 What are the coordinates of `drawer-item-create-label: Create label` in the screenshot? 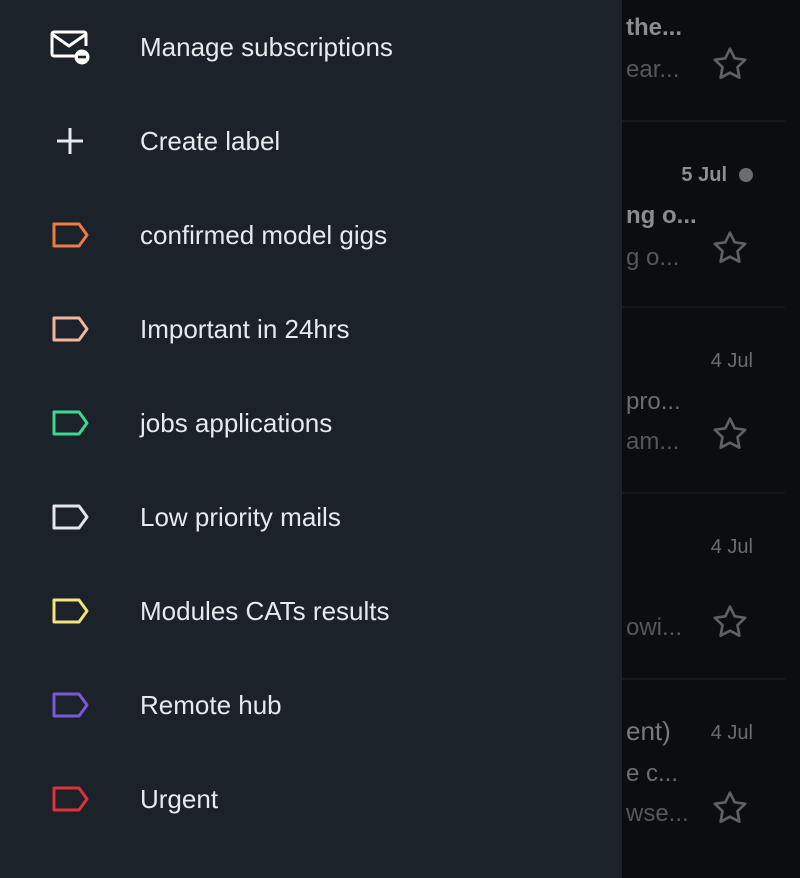 It's located at (311, 141).